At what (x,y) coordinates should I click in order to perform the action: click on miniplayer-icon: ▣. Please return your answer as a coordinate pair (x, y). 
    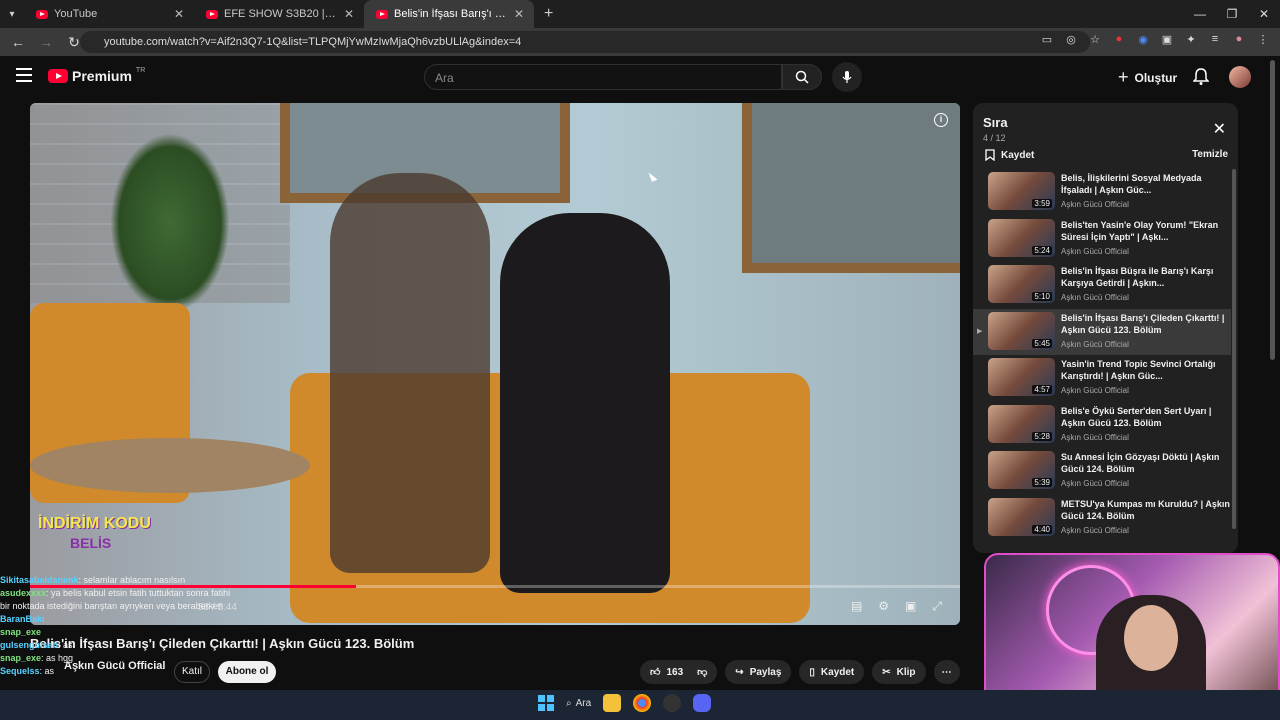
    Looking at the image, I should click on (910, 606).